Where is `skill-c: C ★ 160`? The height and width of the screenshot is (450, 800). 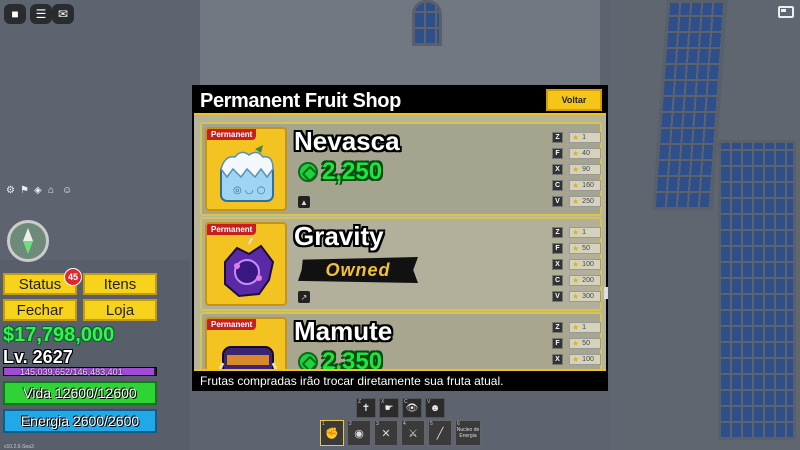
skill-c: C ★ 160 is located at coordinates (577, 185).